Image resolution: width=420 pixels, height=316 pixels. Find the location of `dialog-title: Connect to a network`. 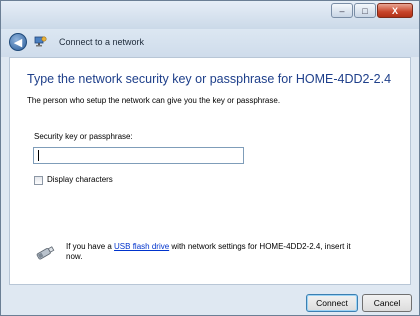

dialog-title: Connect to a network is located at coordinates (102, 42).